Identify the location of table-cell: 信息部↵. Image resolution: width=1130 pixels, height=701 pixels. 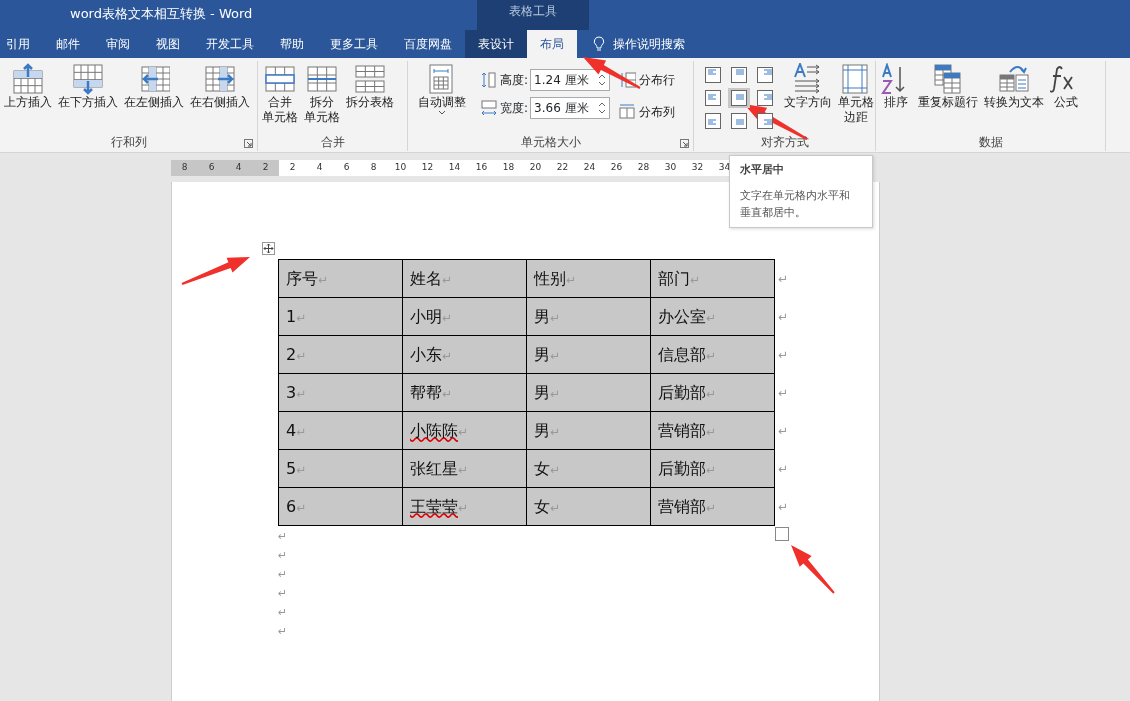
(712, 354).